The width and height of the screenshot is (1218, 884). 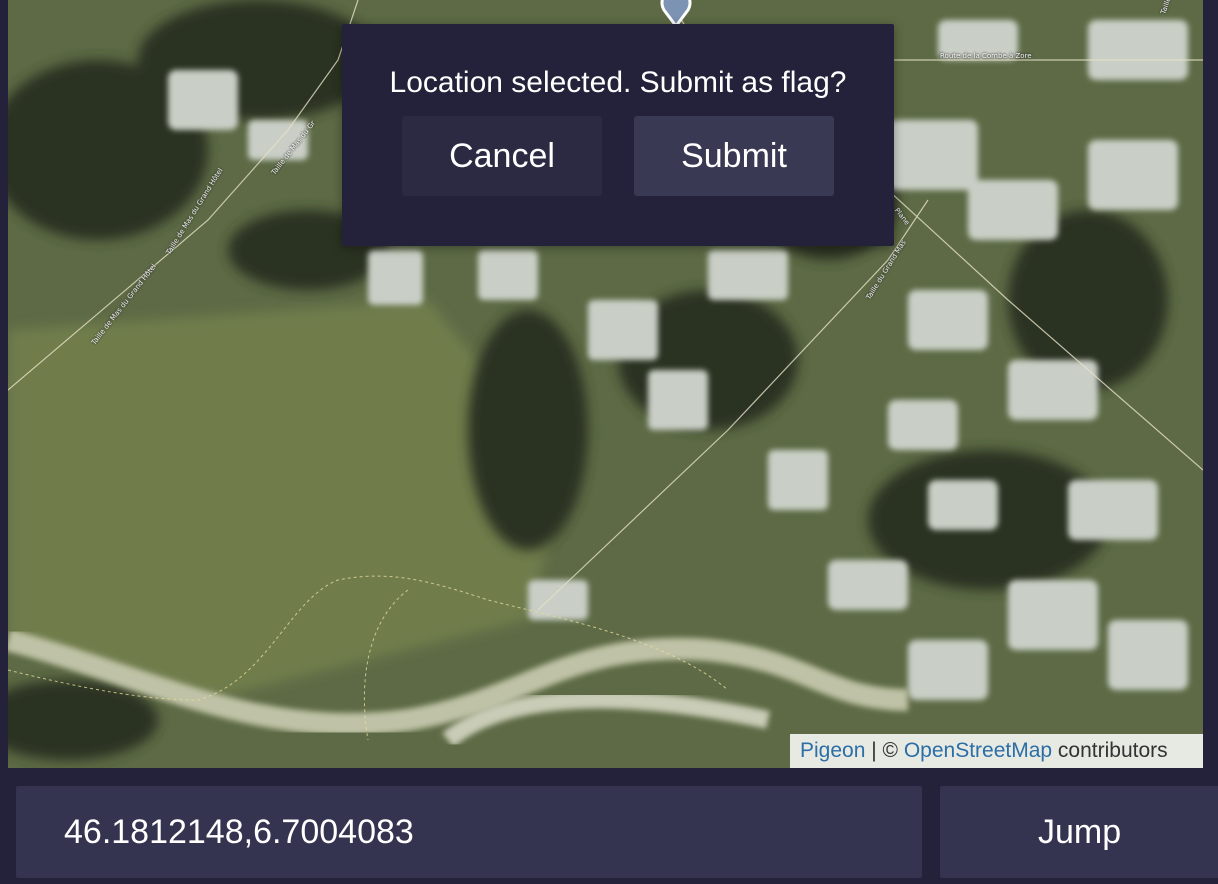 What do you see at coordinates (1079, 832) in the screenshot?
I see `jump-button: Jump` at bounding box center [1079, 832].